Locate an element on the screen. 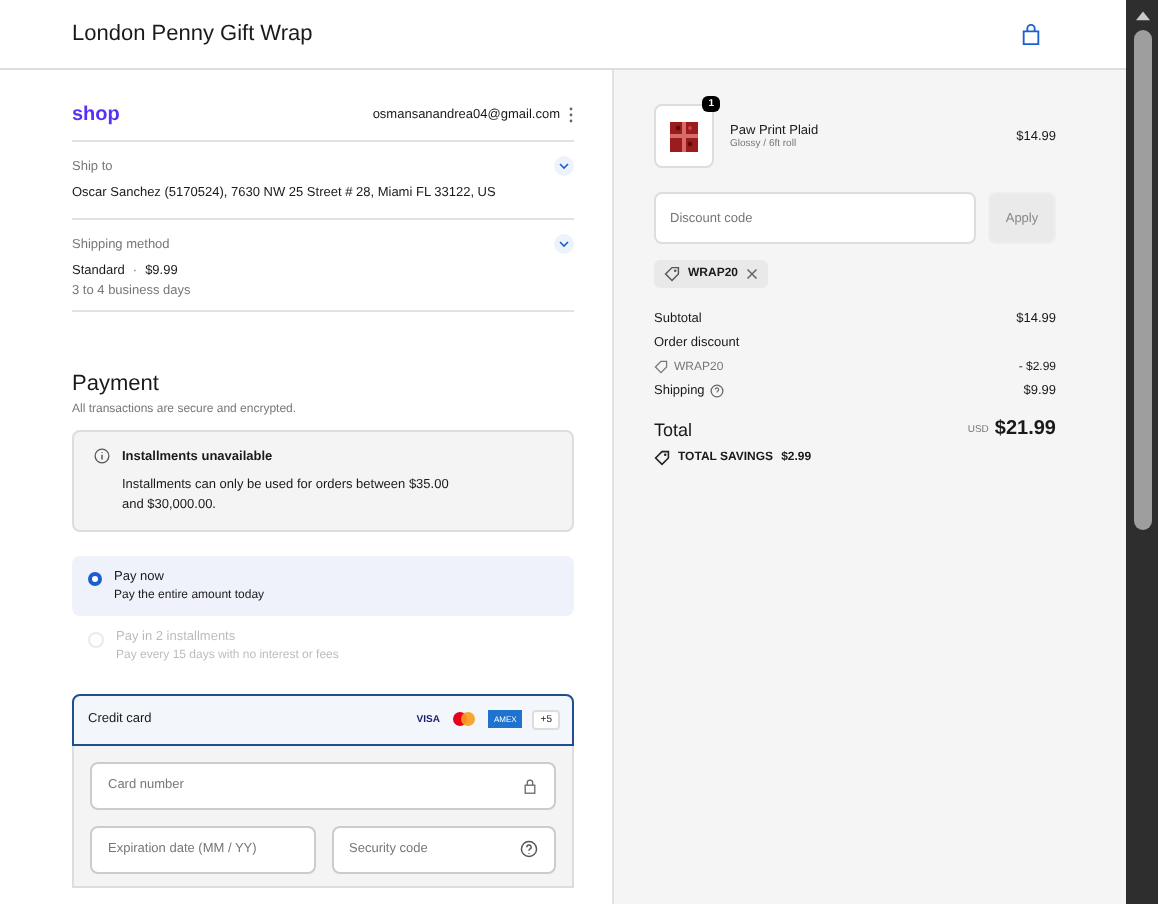 Image resolution: width=1158 pixels, height=904 pixels. payment-heading: Payment is located at coordinates (116, 384).